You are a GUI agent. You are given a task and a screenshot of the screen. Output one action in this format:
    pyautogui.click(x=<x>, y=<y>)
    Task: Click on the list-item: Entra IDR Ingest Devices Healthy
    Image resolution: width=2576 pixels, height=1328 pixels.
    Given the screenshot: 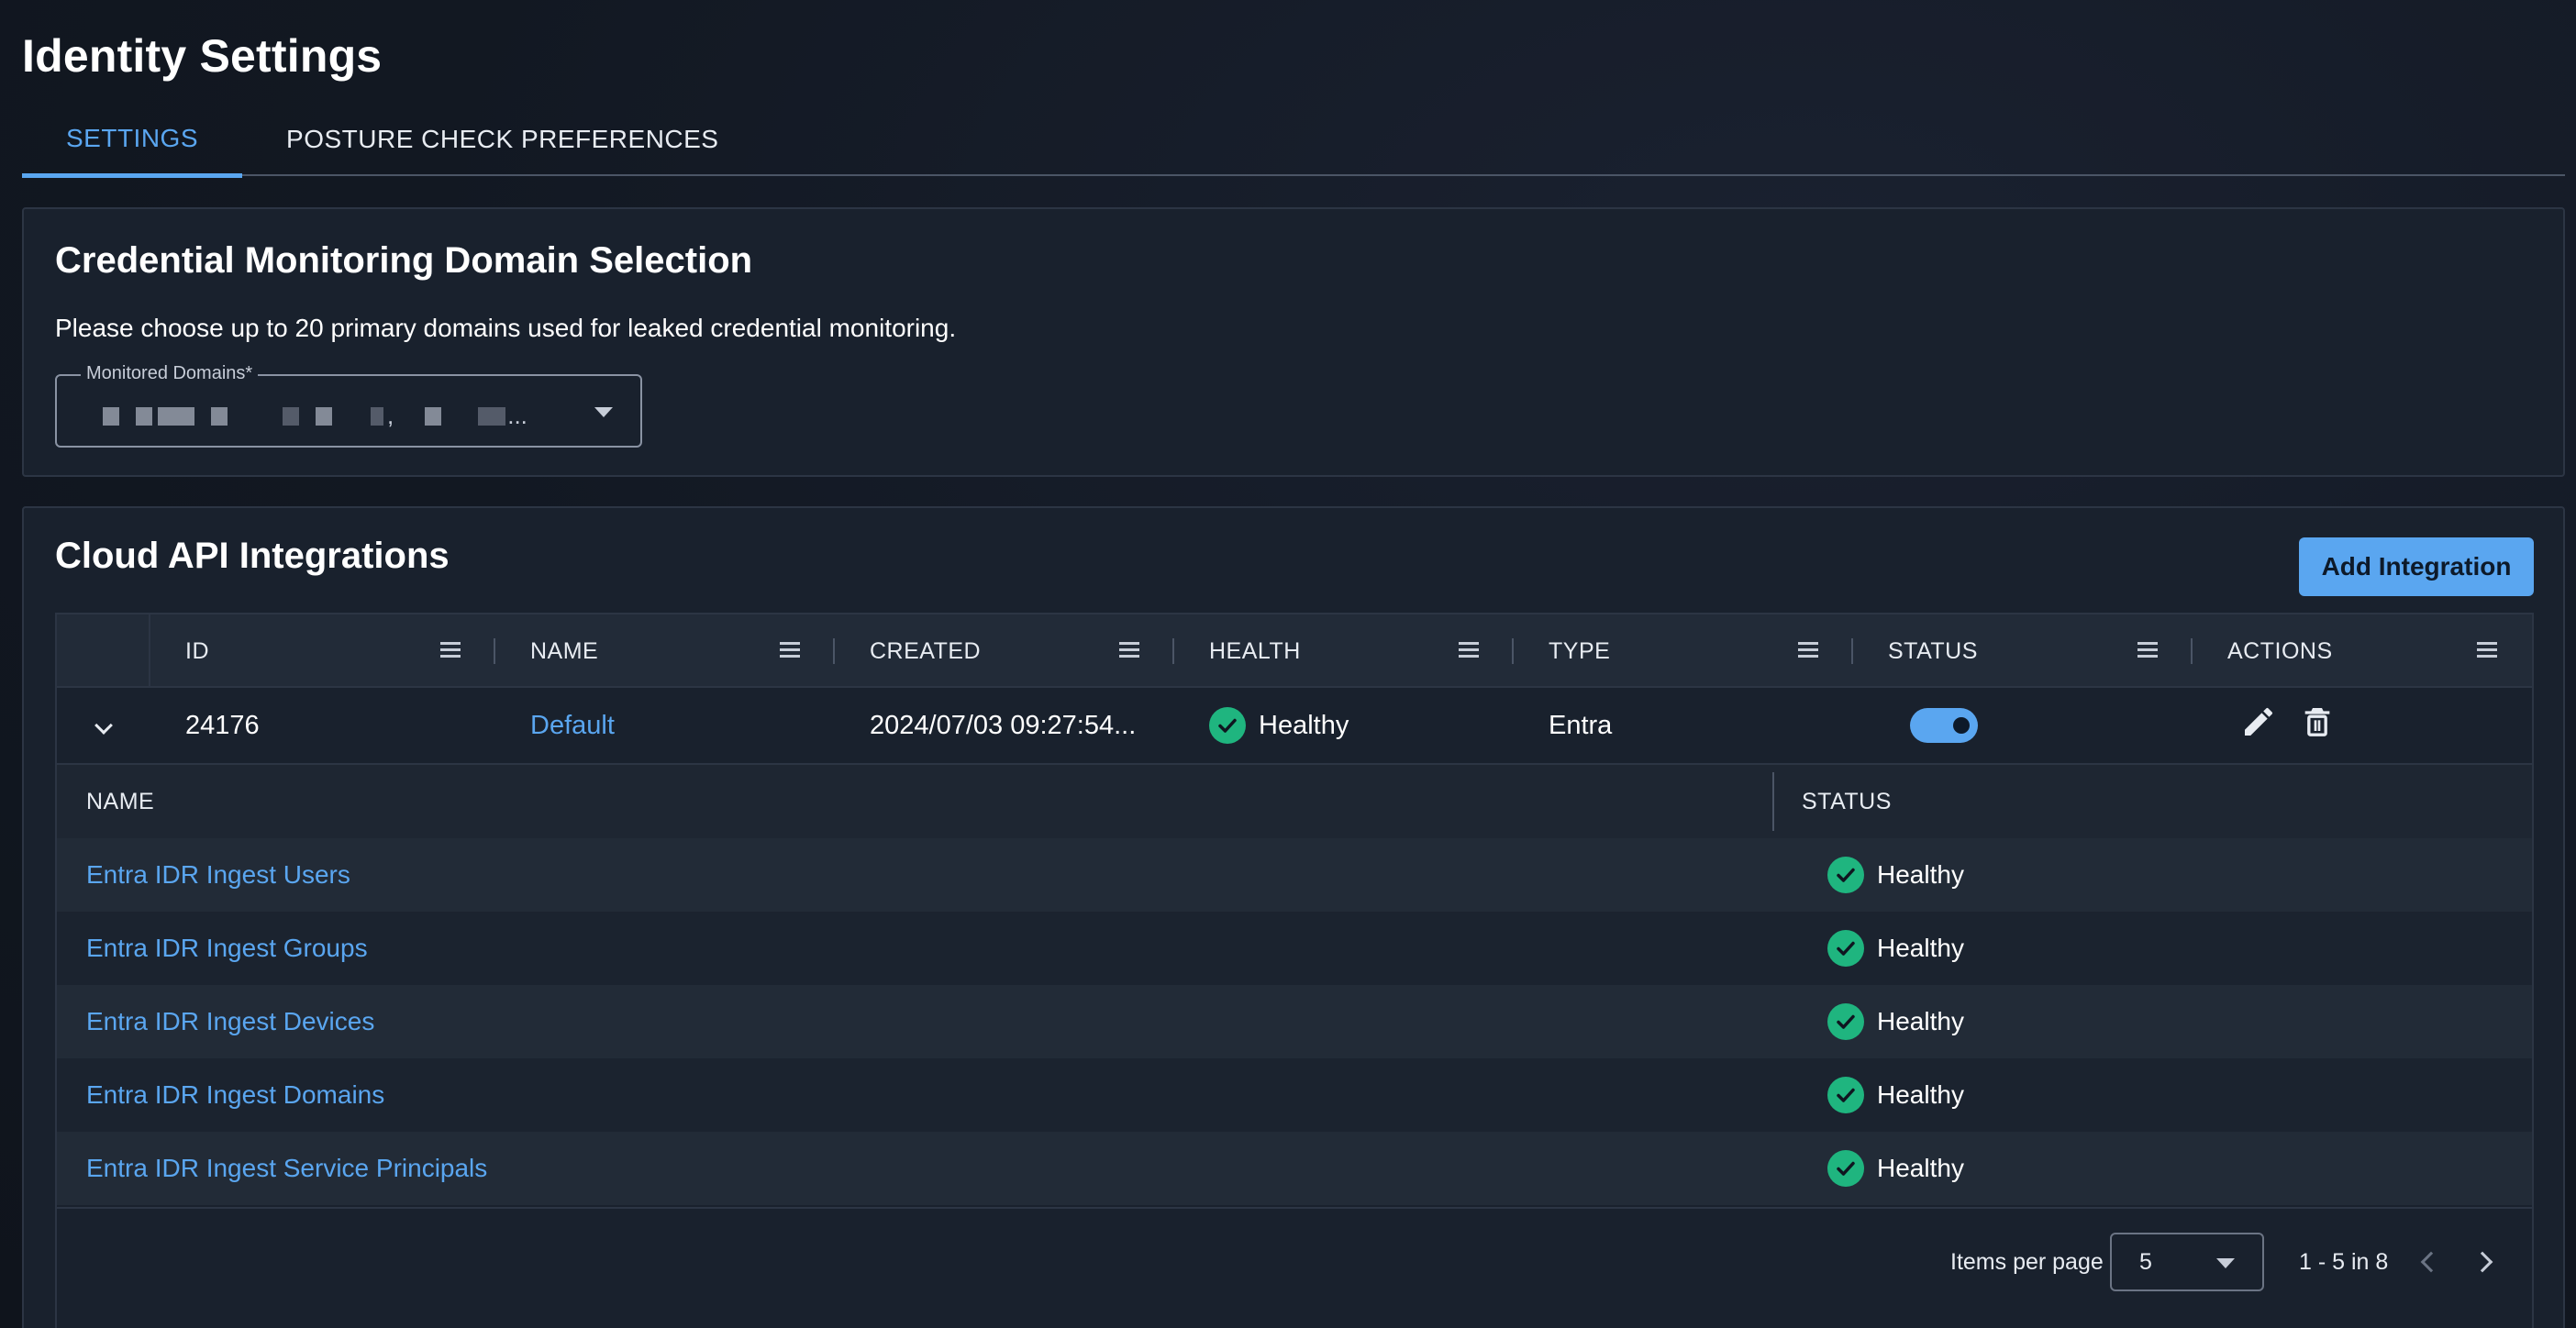 What is the action you would take?
    pyautogui.click(x=1294, y=1021)
    